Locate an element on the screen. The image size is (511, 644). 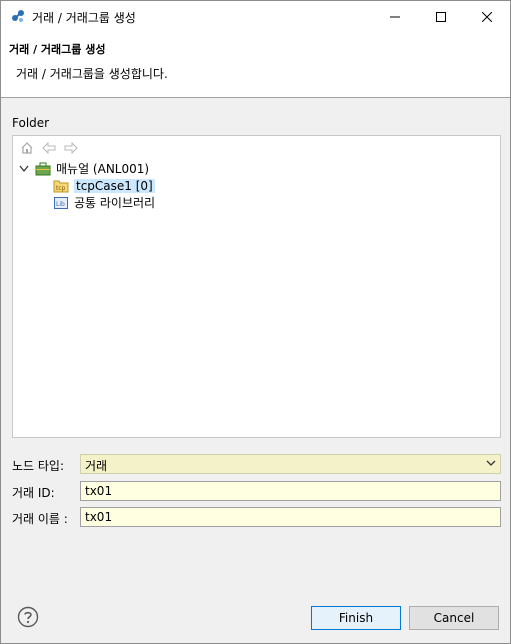
wizard-header: 거래 / 거래그룹 생성 거래 / 거래그룹을 생성합니다. is located at coordinates (255, 65).